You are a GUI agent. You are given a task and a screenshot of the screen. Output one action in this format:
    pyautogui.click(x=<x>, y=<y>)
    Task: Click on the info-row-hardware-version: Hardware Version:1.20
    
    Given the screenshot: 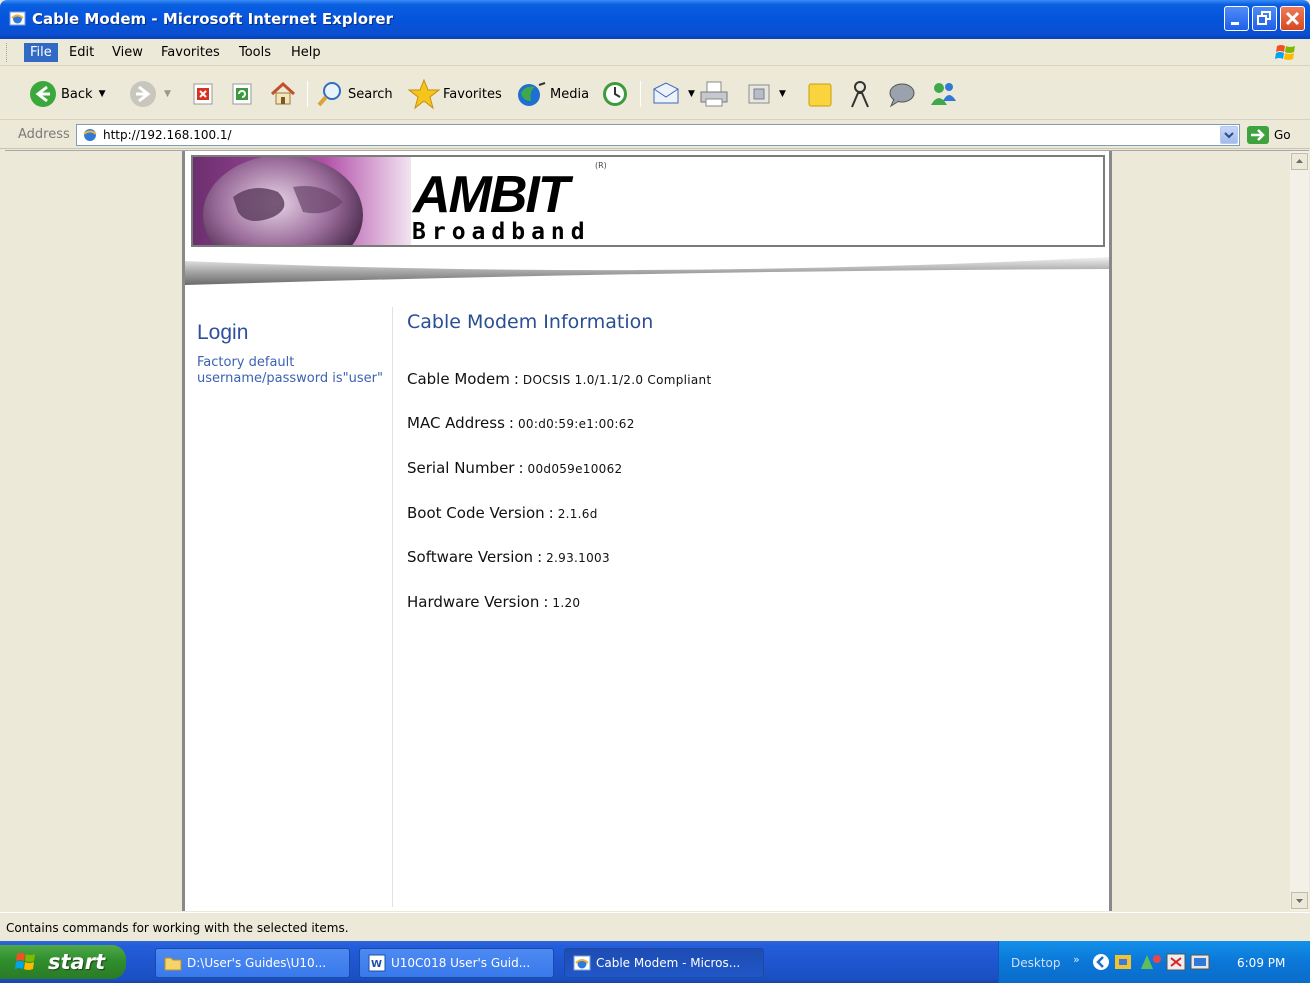 What is the action you would take?
    pyautogui.click(x=493, y=601)
    